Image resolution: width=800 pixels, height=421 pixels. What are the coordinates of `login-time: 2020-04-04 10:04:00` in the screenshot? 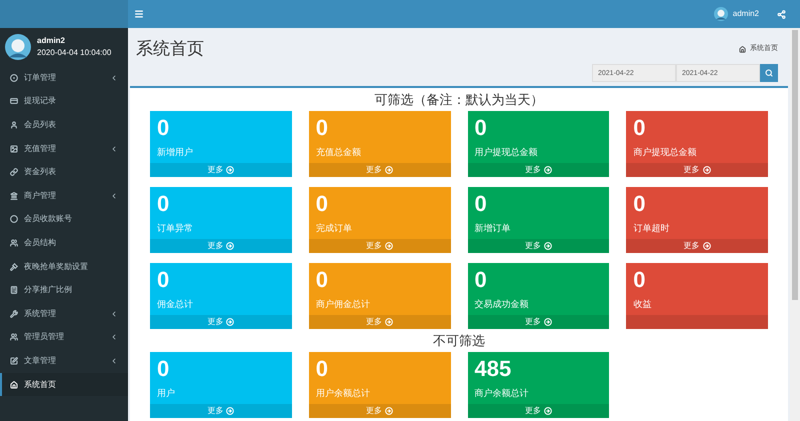 It's located at (74, 53).